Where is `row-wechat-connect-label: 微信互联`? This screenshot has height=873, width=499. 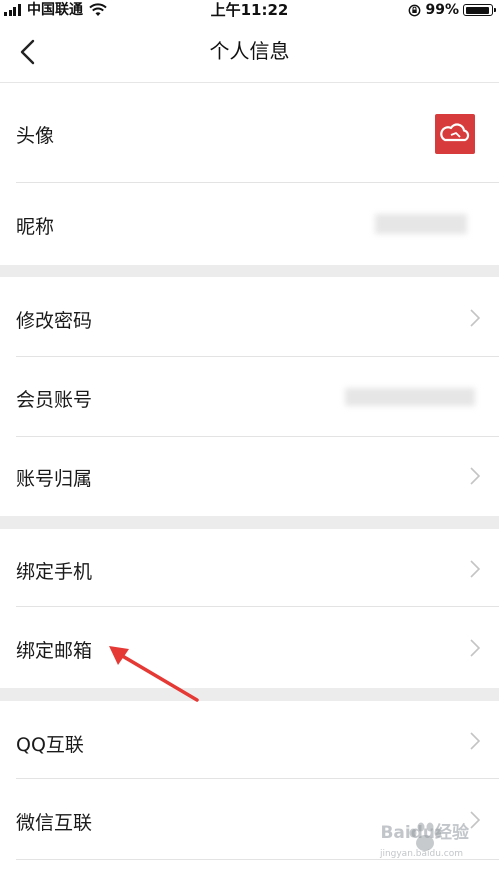
row-wechat-connect-label: 微信互联 is located at coordinates (54, 823).